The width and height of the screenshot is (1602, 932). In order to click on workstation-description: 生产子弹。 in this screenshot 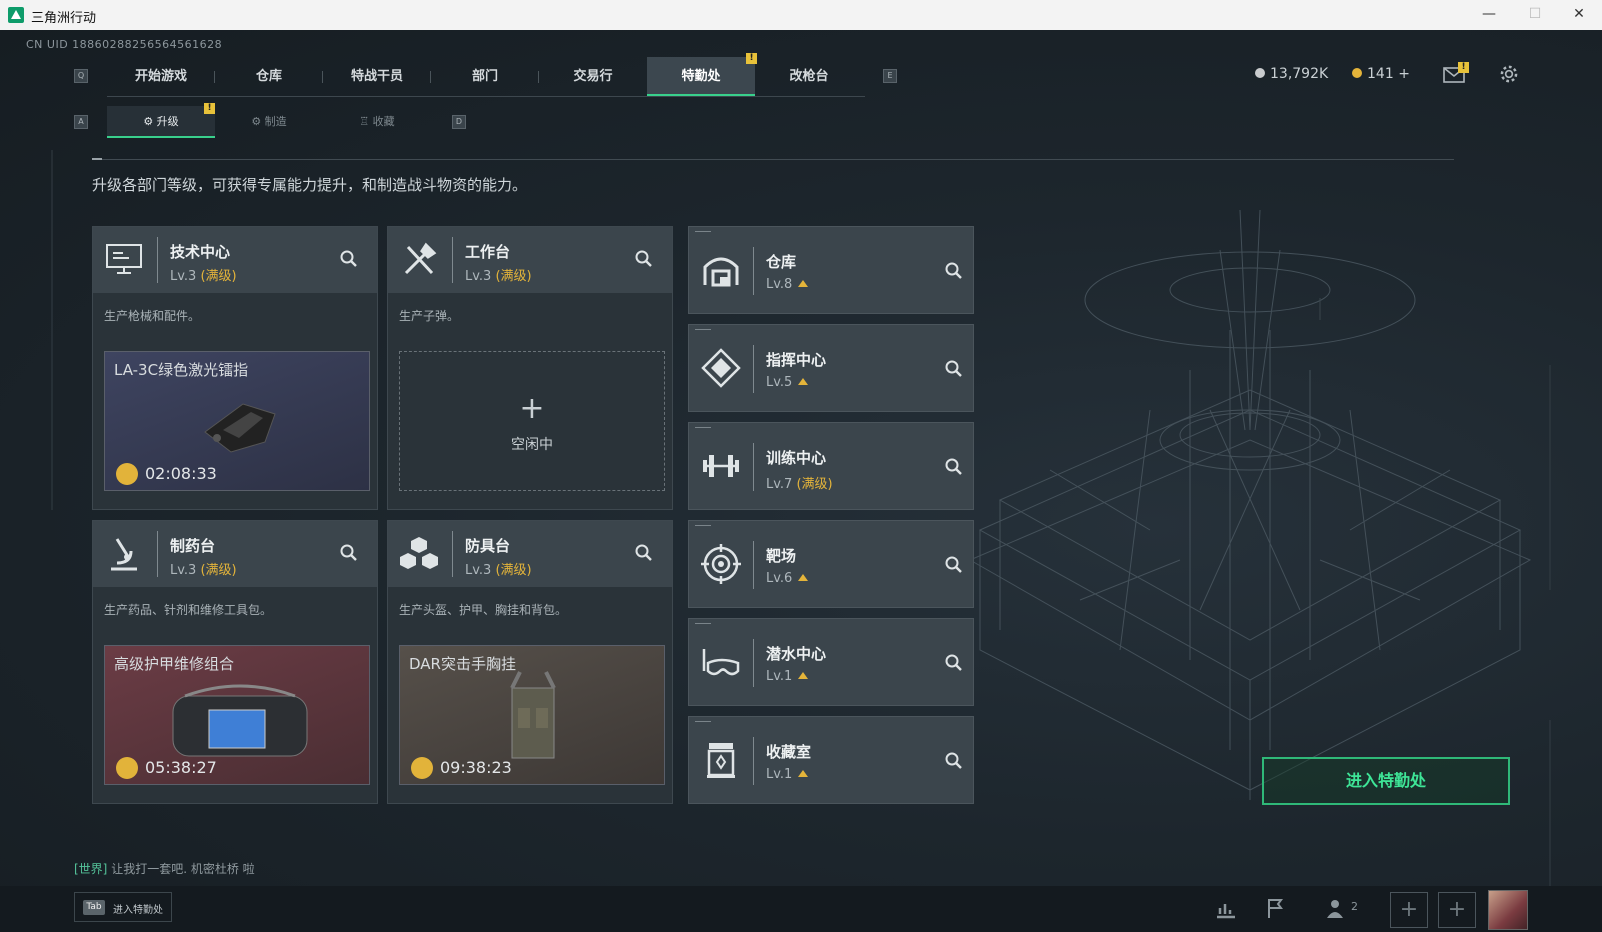, I will do `click(429, 316)`.